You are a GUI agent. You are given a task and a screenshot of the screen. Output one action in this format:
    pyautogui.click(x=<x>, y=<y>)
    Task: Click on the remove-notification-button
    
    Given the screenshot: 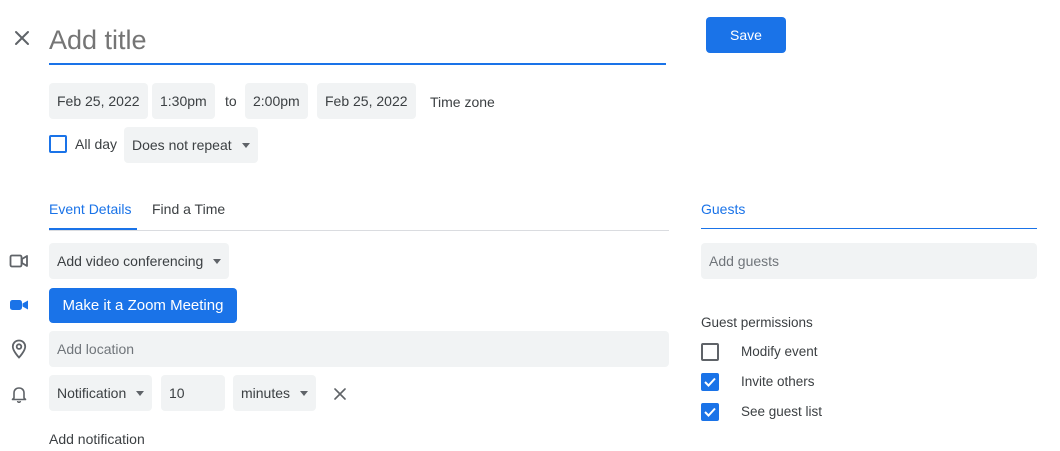 What is the action you would take?
    pyautogui.click(x=340, y=394)
    